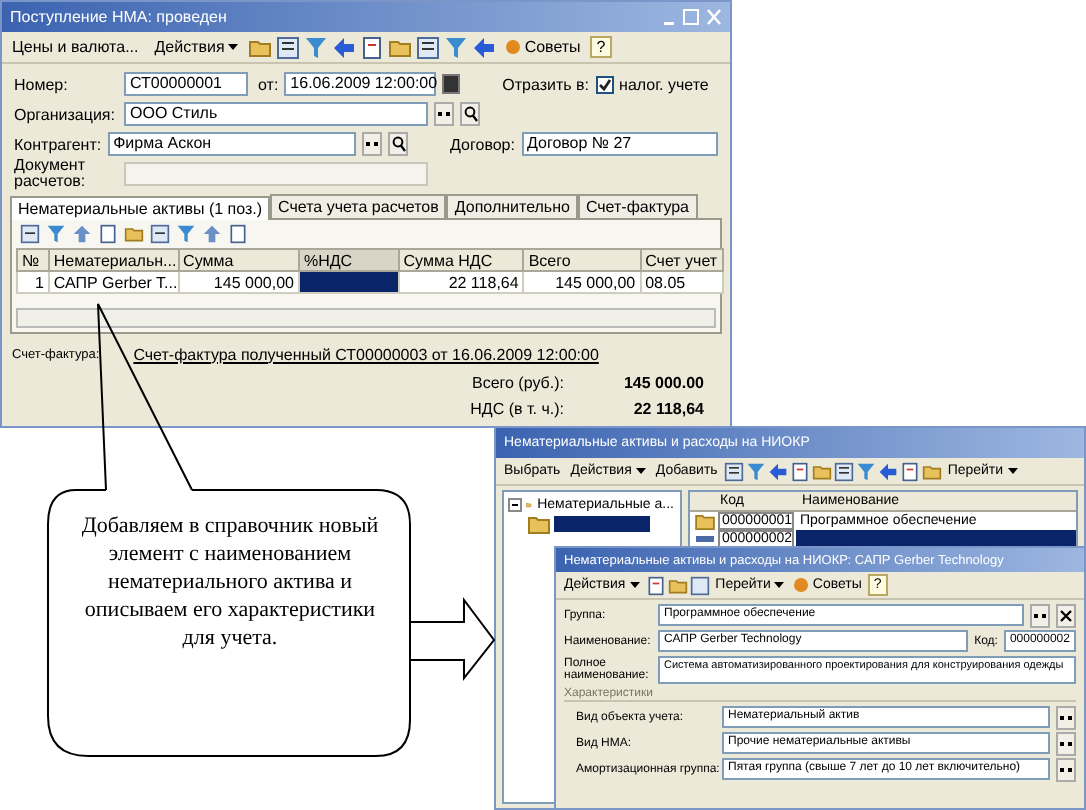 The width and height of the screenshot is (1086, 810). I want to click on checkbox, so click(604, 84).